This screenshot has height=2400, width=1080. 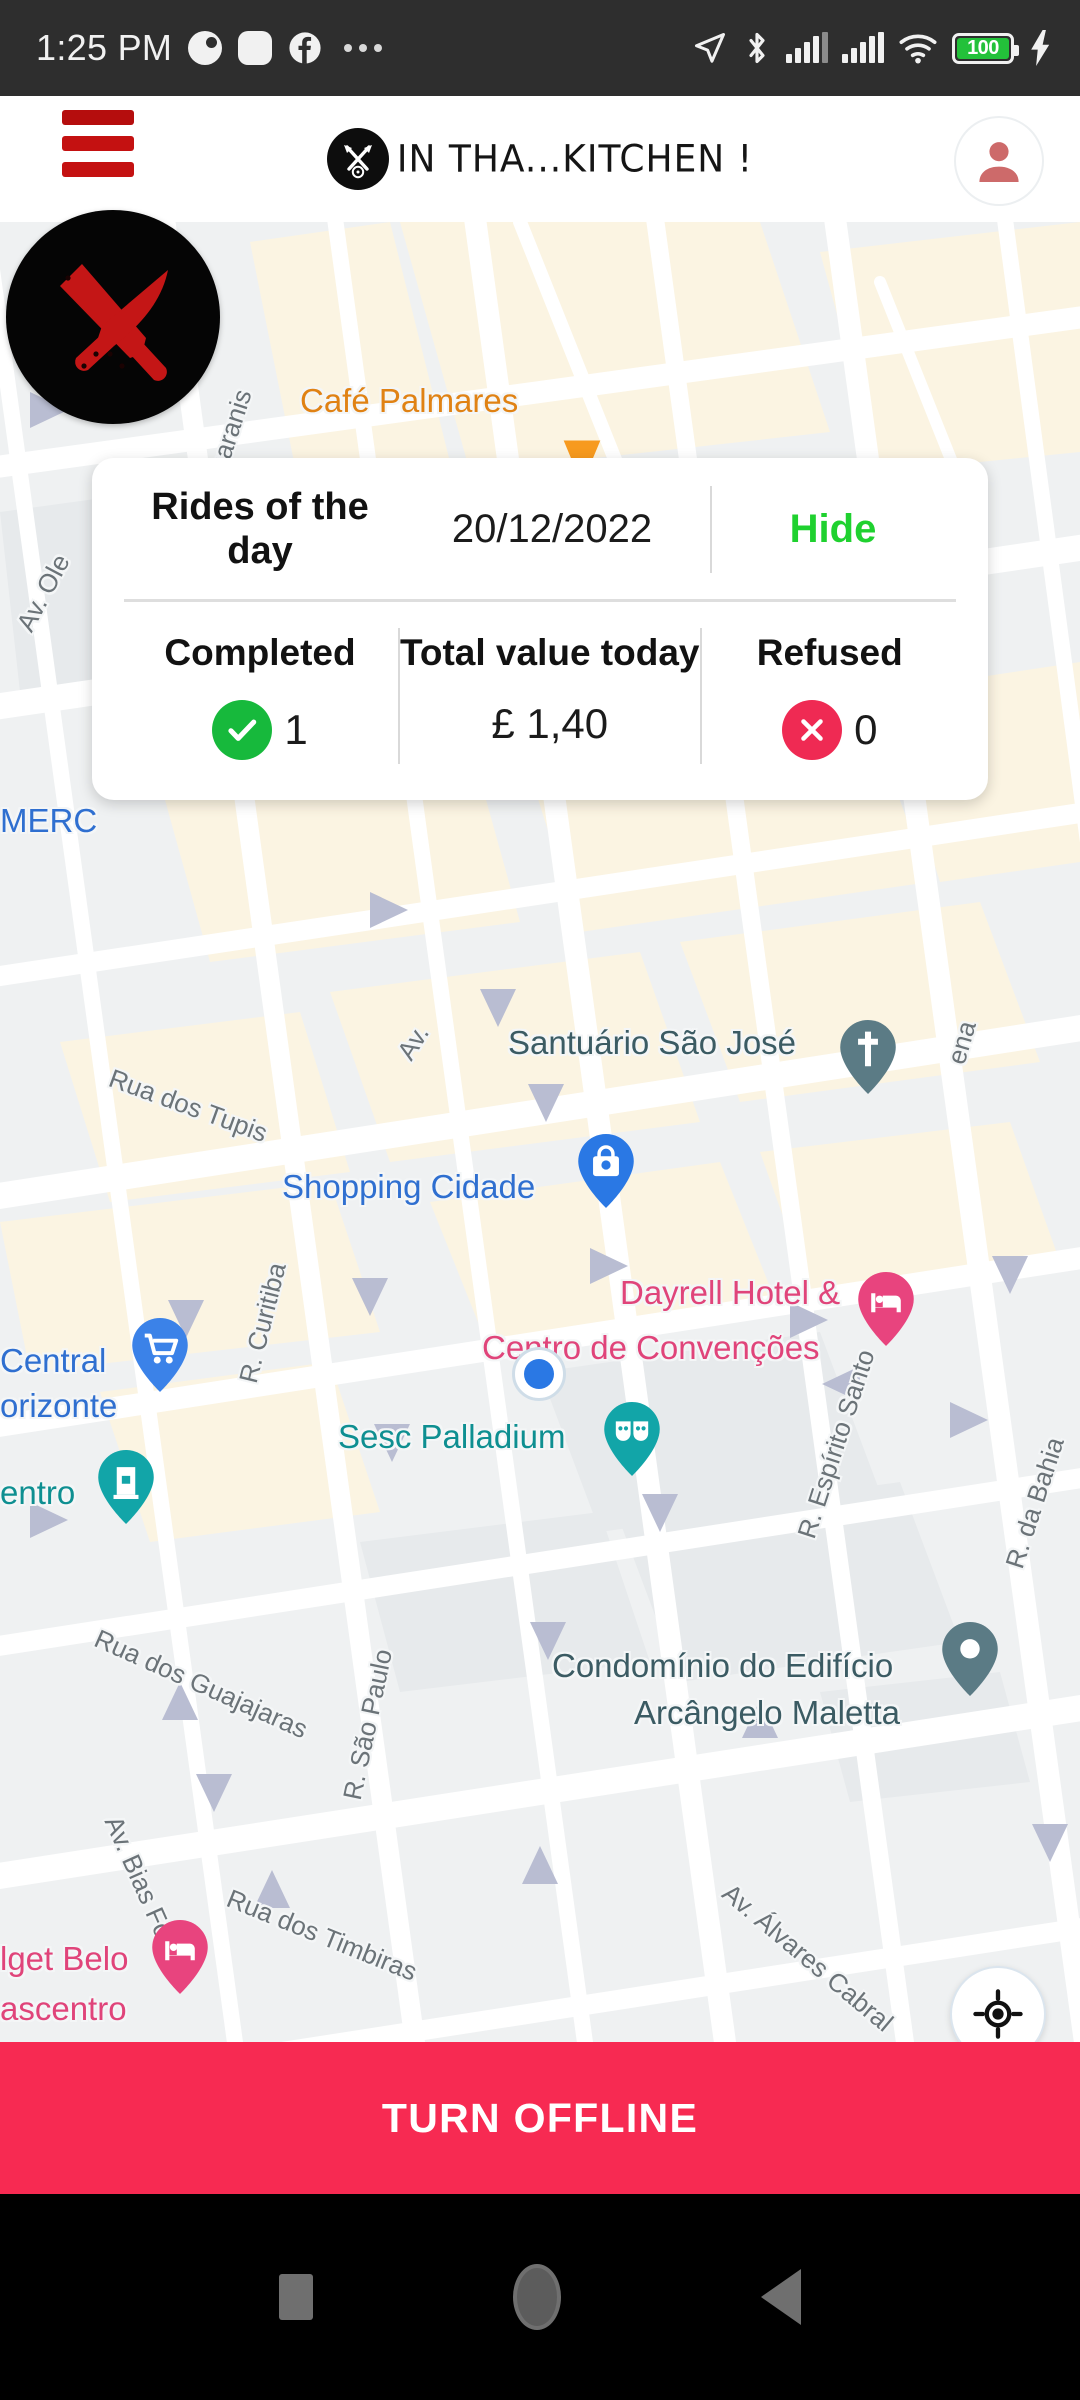 What do you see at coordinates (807, 47) in the screenshot?
I see `signal-sim1-icon` at bounding box center [807, 47].